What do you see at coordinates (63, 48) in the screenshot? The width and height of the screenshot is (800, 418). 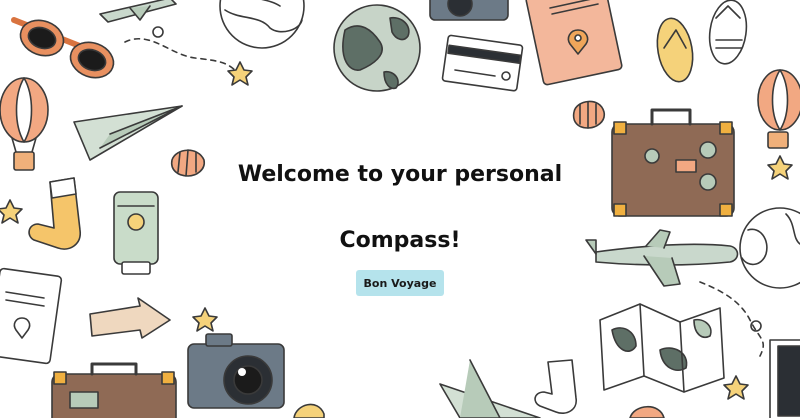 I see `sunglasses-icon` at bounding box center [63, 48].